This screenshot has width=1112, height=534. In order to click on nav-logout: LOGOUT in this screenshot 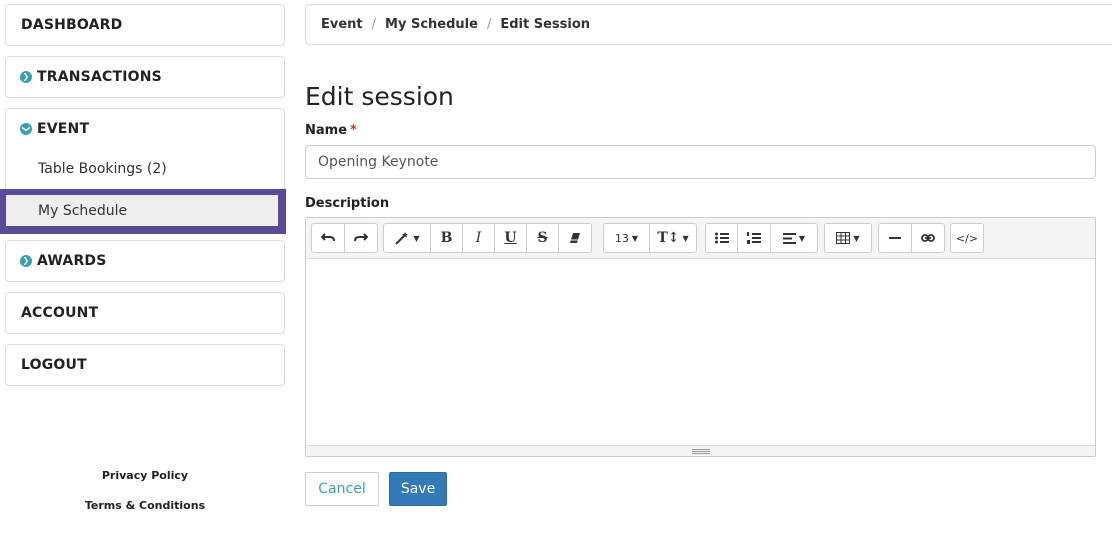, I will do `click(145, 365)`.